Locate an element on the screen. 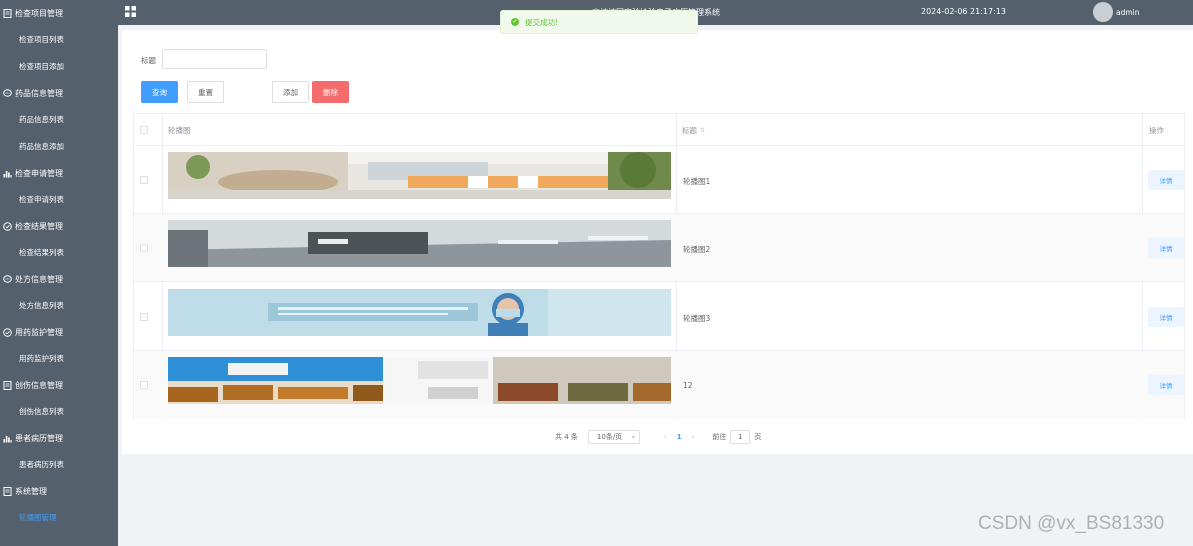 The width and height of the screenshot is (1193, 546). column-title-label: 标题 is located at coordinates (689, 130).